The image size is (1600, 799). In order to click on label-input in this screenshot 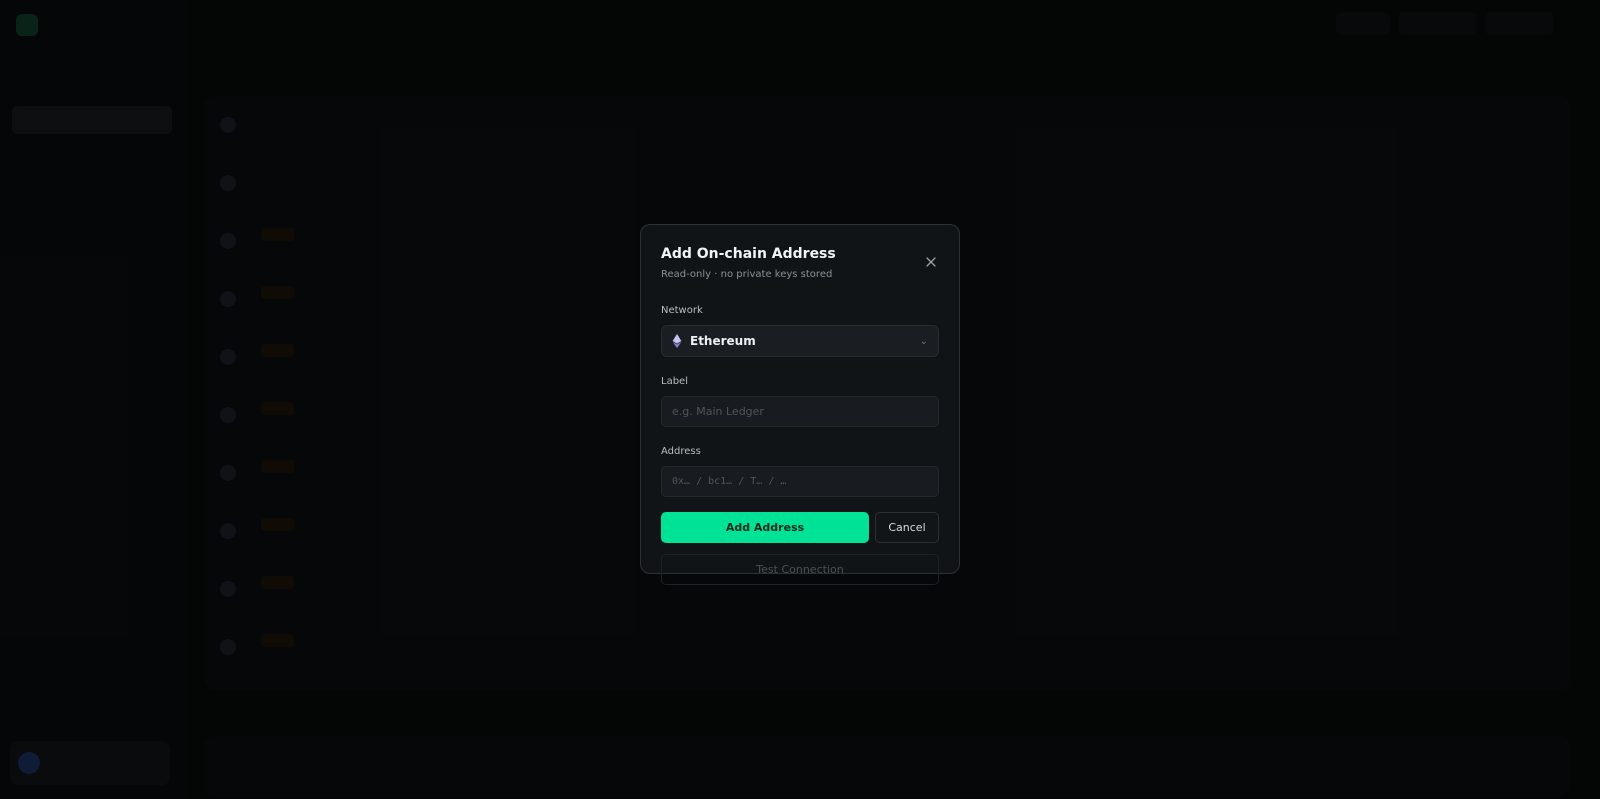, I will do `click(800, 411)`.